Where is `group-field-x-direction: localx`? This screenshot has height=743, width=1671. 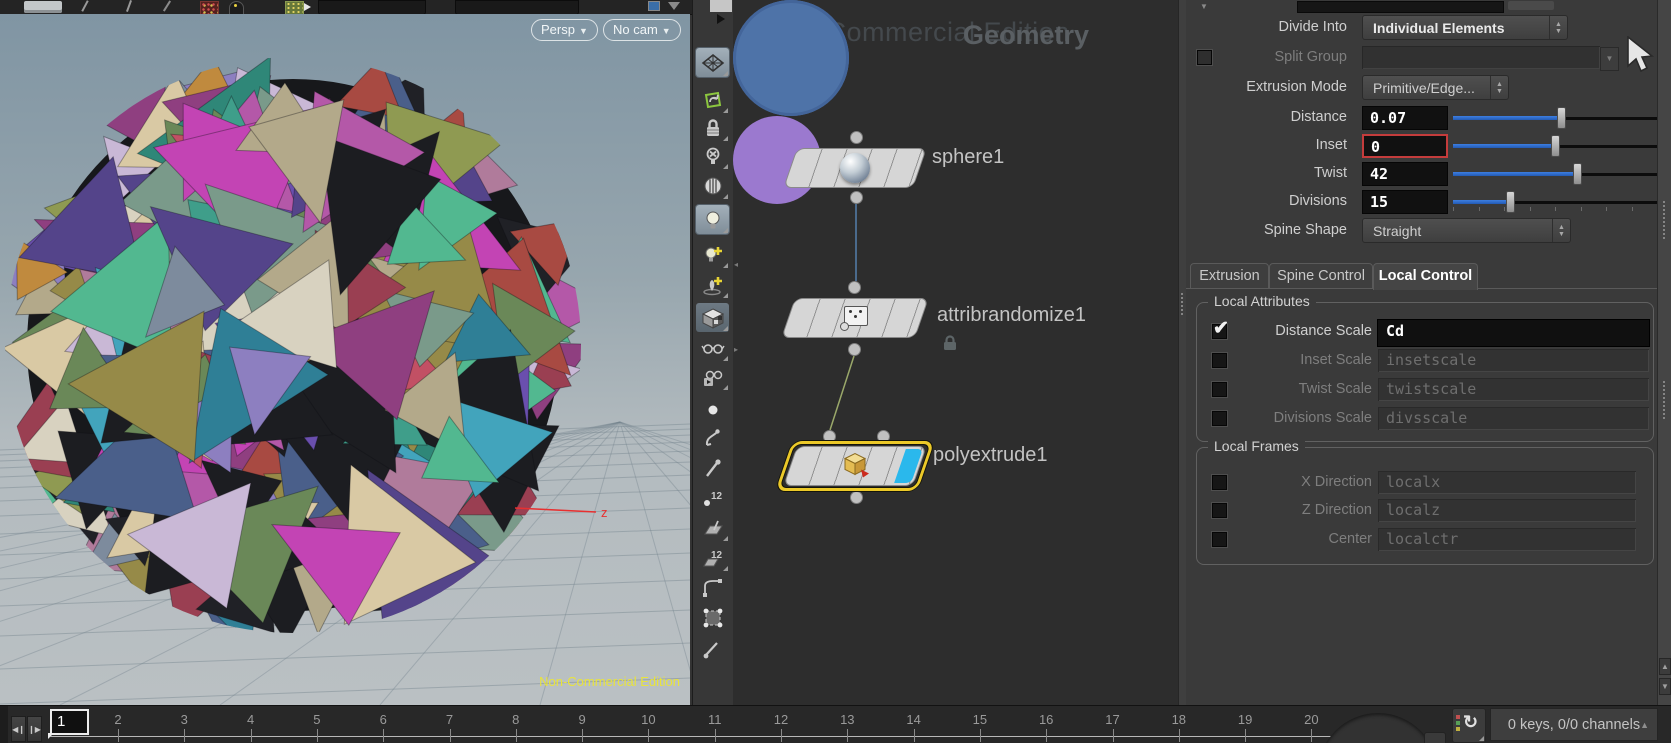 group-field-x-direction: localx is located at coordinates (1507, 482).